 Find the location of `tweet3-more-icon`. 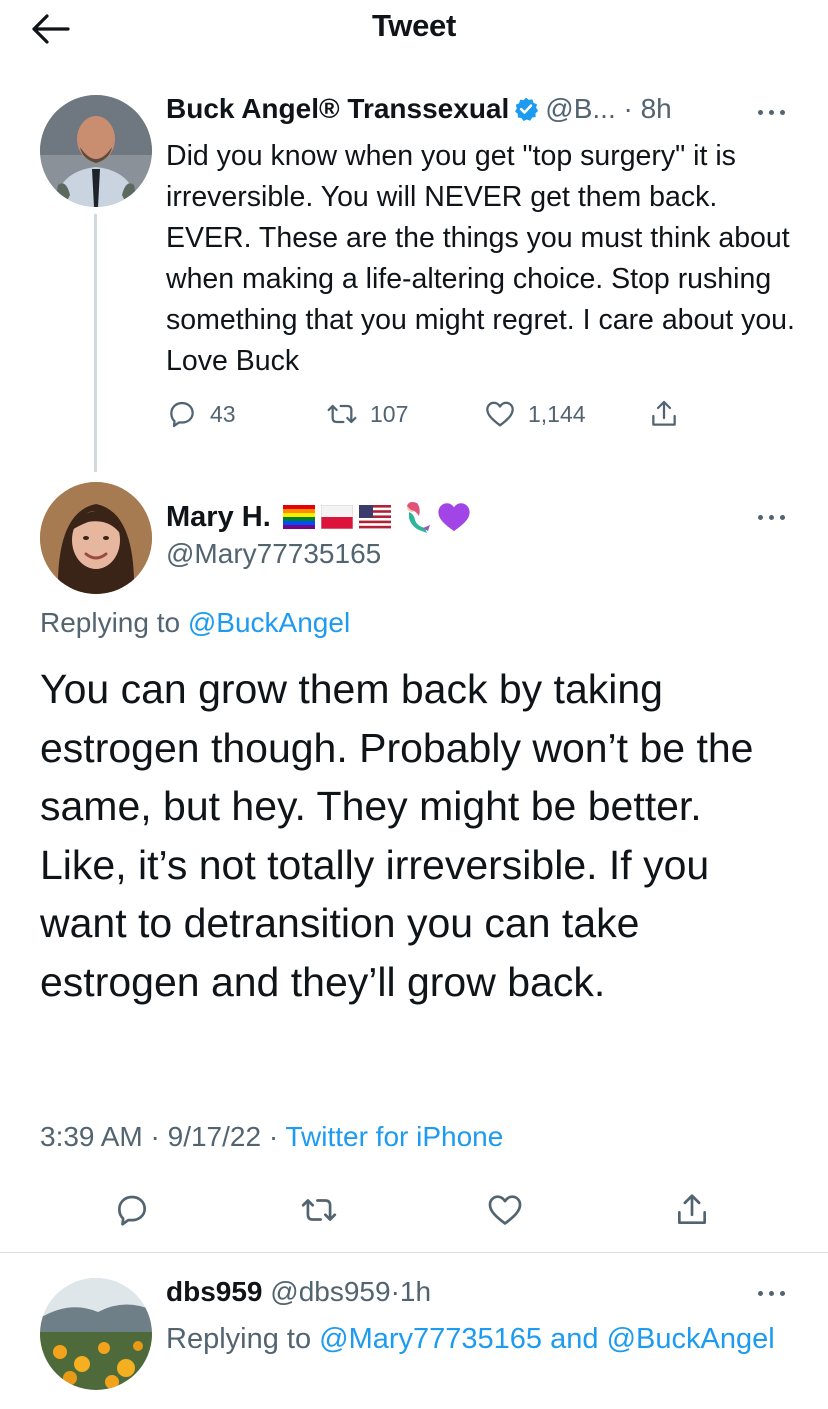

tweet3-more-icon is located at coordinates (772, 1293).